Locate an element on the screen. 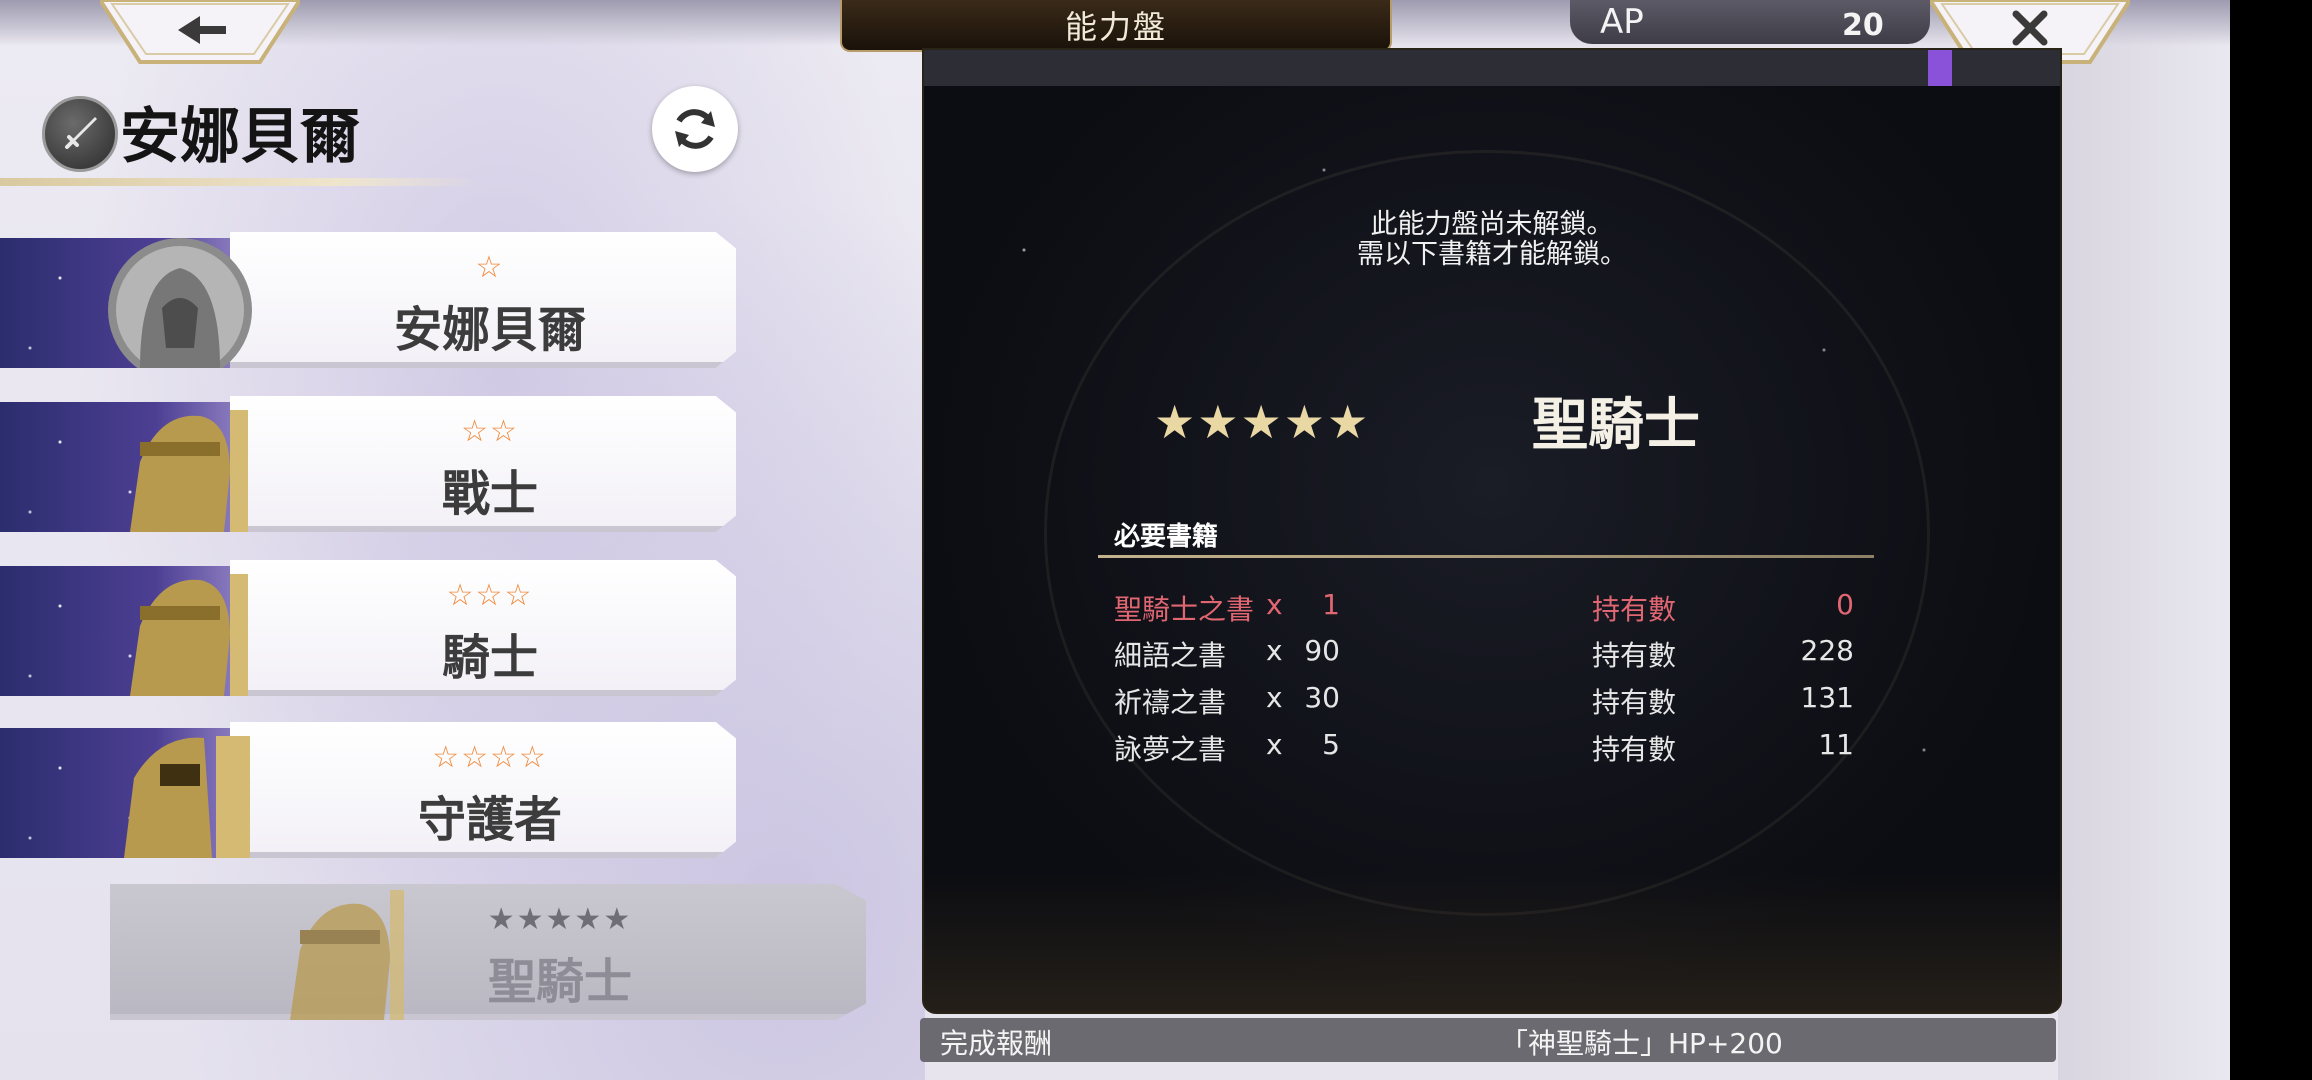 The image size is (2312, 1080). job-stars: ☆☆ is located at coordinates (490, 431).